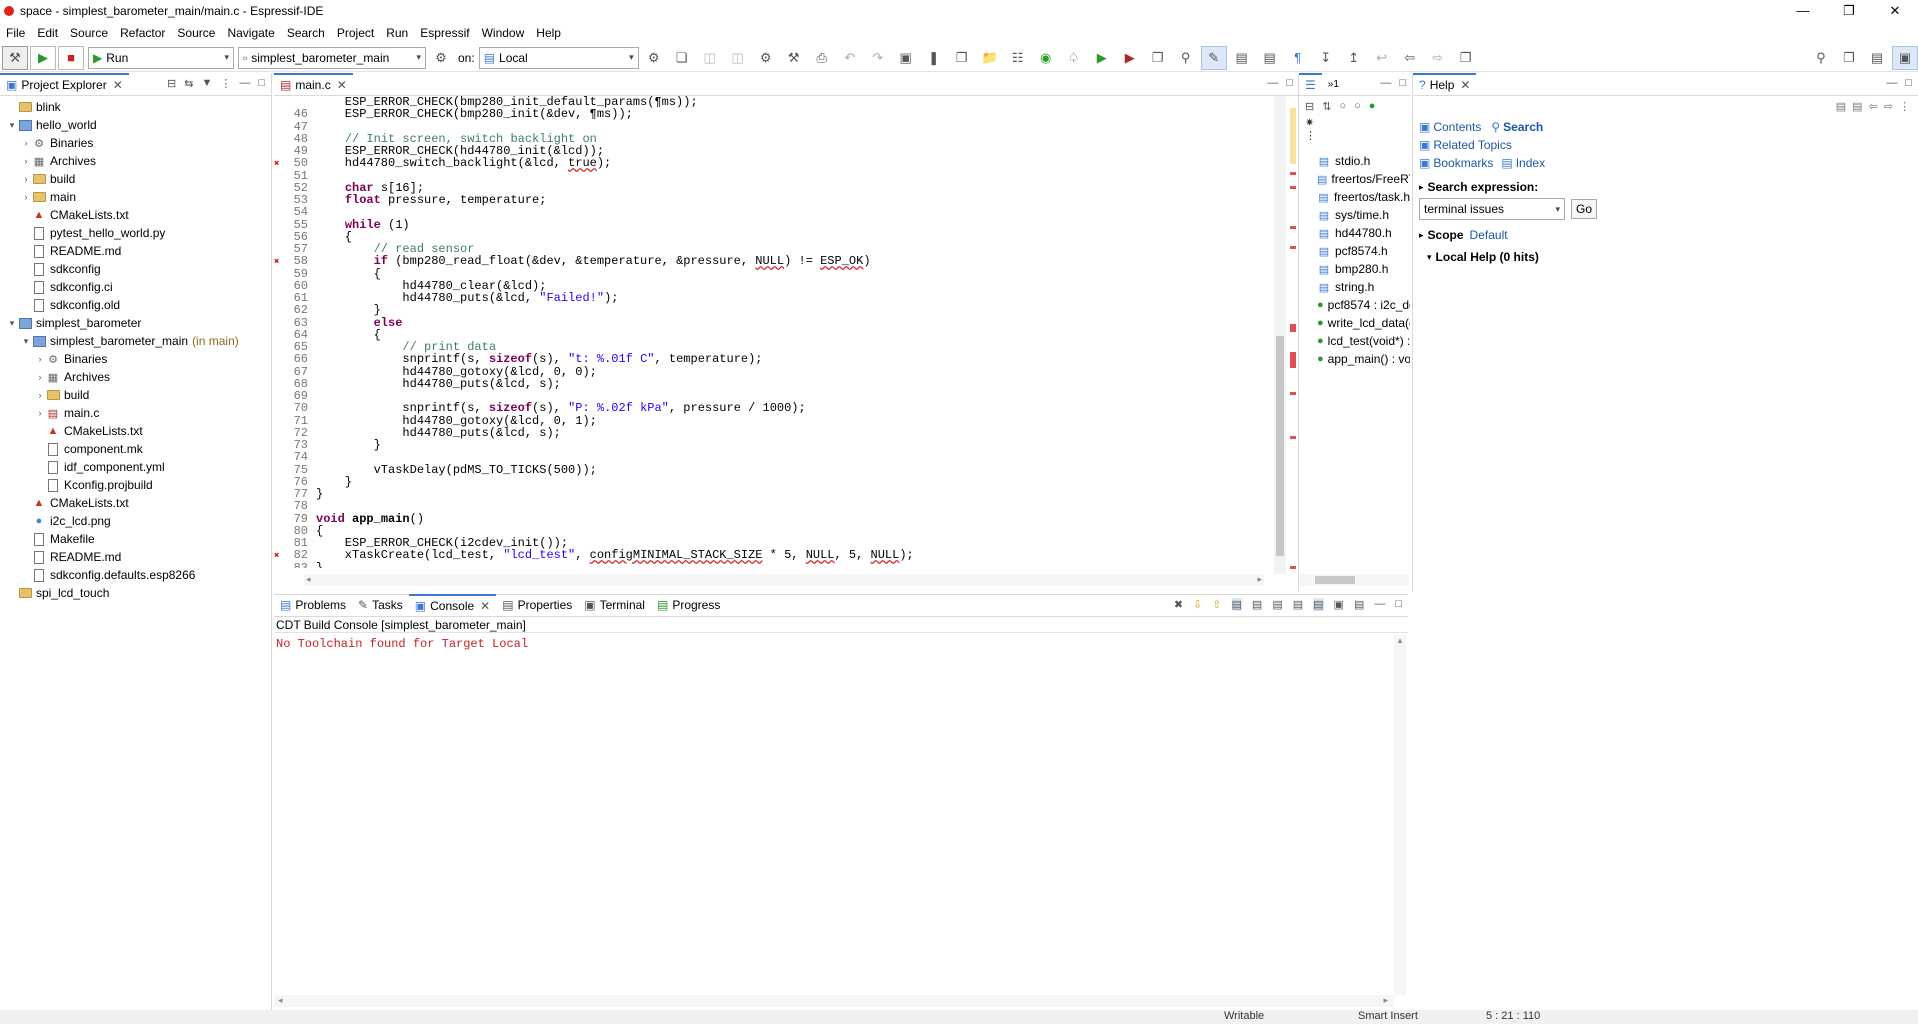 The height and width of the screenshot is (1024, 1918). Describe the element at coordinates (47, 33) in the screenshot. I see `menu-edit: Edit` at that location.